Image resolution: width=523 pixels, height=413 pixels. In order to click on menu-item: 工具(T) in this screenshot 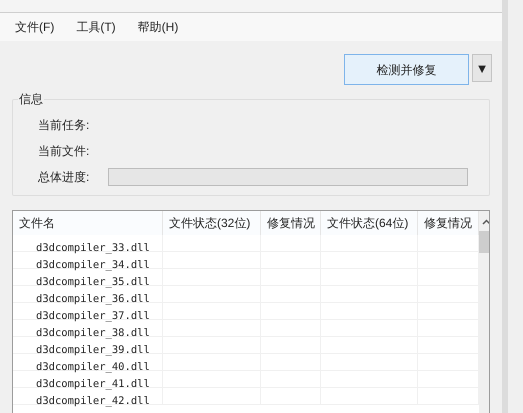, I will do `click(96, 27)`.